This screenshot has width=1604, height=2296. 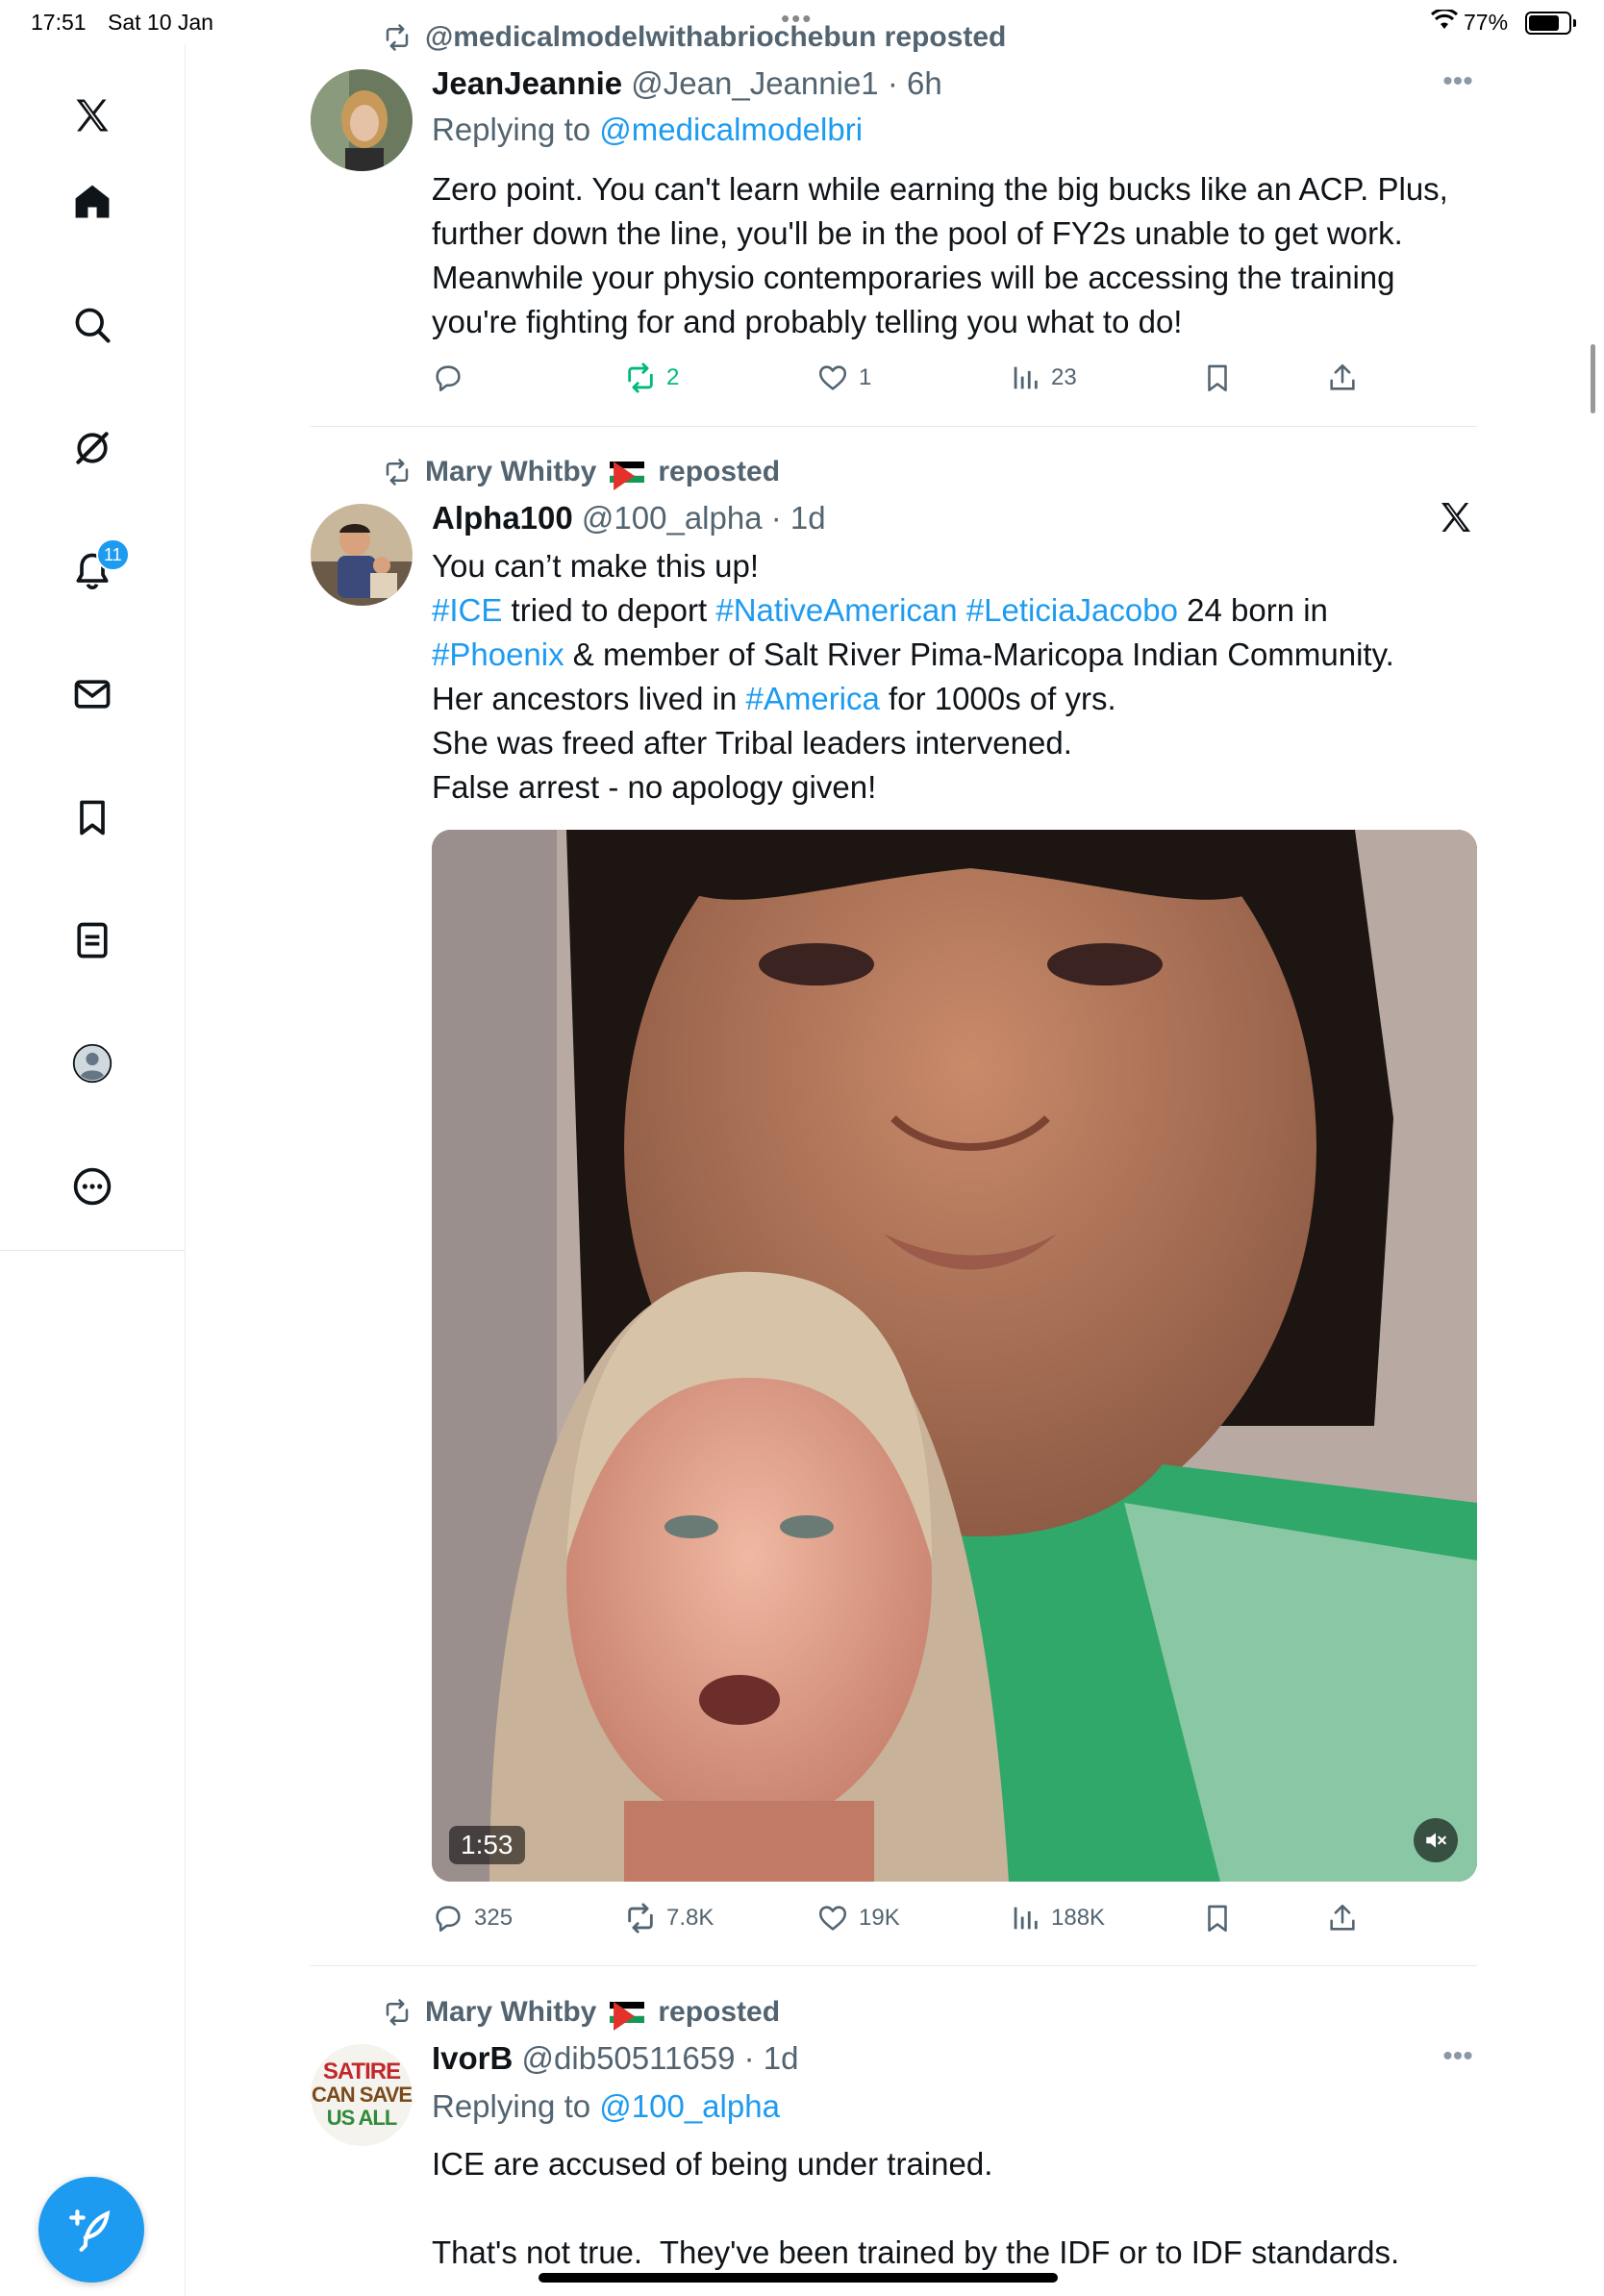 What do you see at coordinates (812, 698) in the screenshot?
I see `hashtag-link: #America` at bounding box center [812, 698].